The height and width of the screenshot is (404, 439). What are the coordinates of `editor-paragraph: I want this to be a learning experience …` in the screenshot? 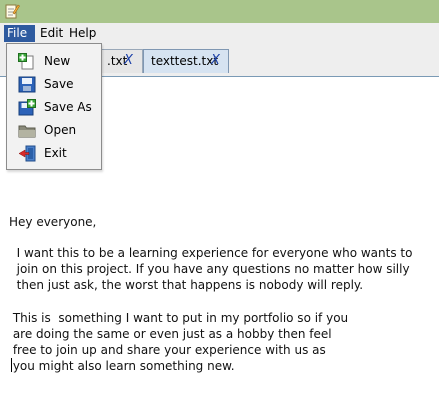 It's located at (214, 269).